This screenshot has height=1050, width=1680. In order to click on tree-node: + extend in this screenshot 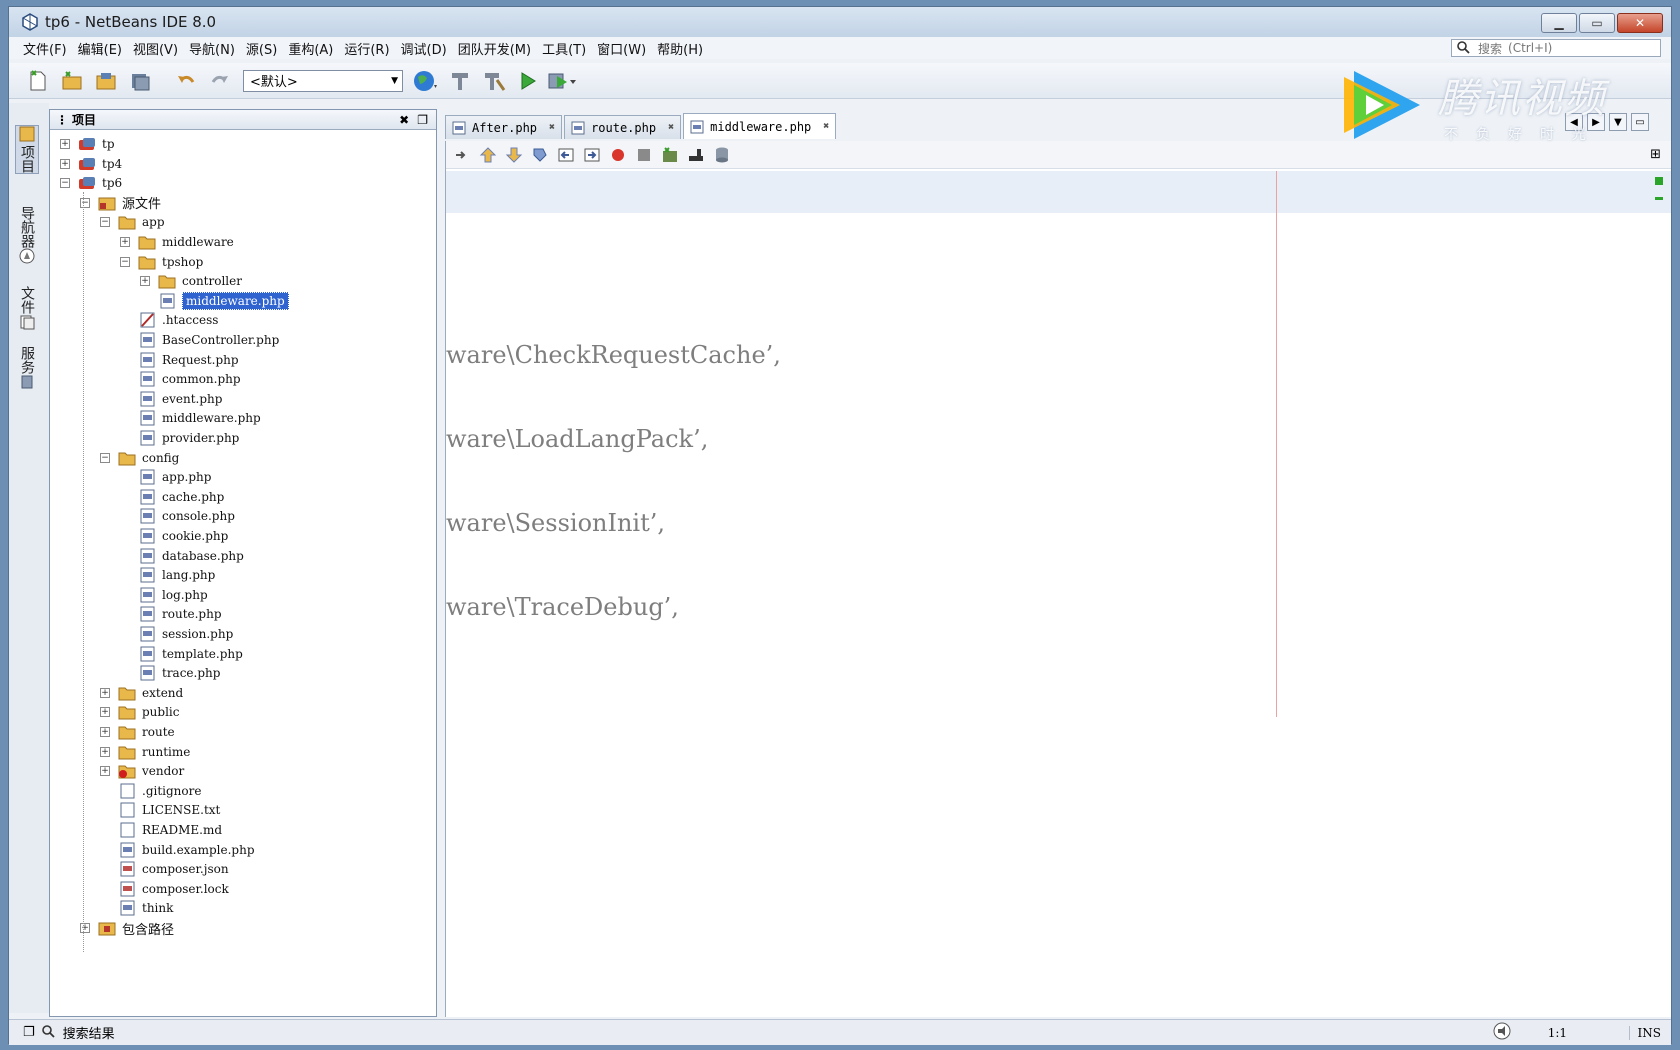, I will do `click(141, 693)`.